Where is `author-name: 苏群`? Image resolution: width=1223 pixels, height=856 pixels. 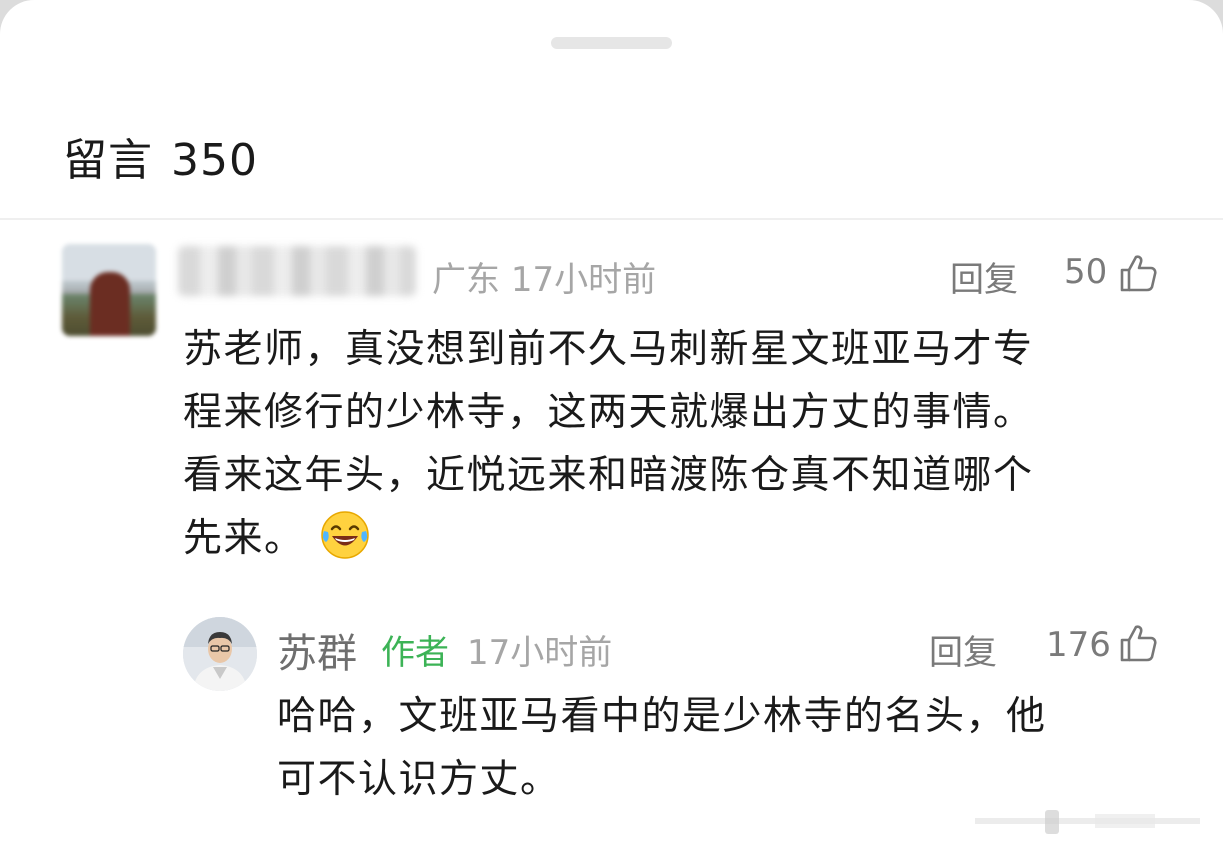
author-name: 苏群 is located at coordinates (317, 650).